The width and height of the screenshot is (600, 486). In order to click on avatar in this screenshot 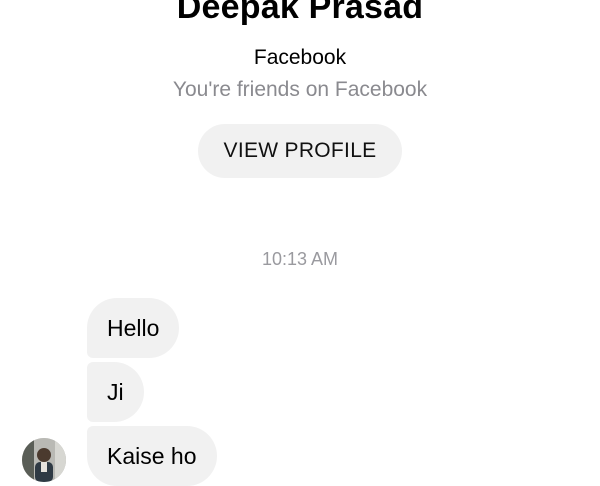, I will do `click(44, 460)`.